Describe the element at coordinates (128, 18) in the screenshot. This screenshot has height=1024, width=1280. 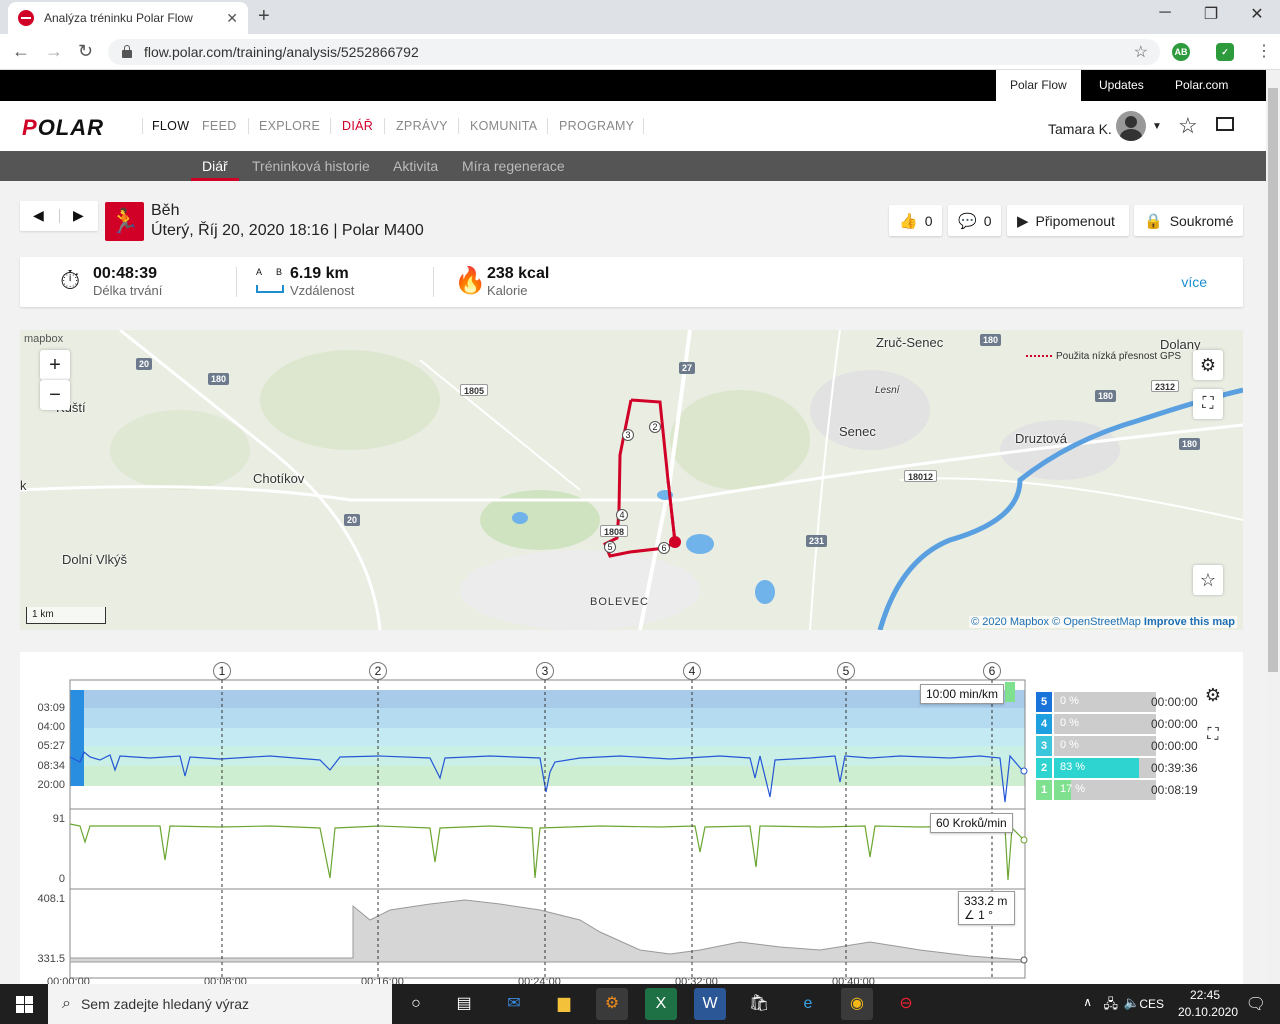
I see `browser-tab: Analýza tréninku Polar Flow ✕` at that location.